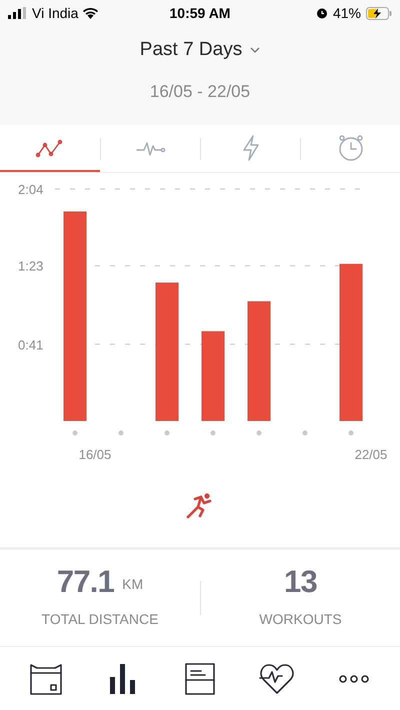 Image resolution: width=400 pixels, height=710 pixels. What do you see at coordinates (300, 619) in the screenshot?
I see `stat-label: WORKOUTS` at bounding box center [300, 619].